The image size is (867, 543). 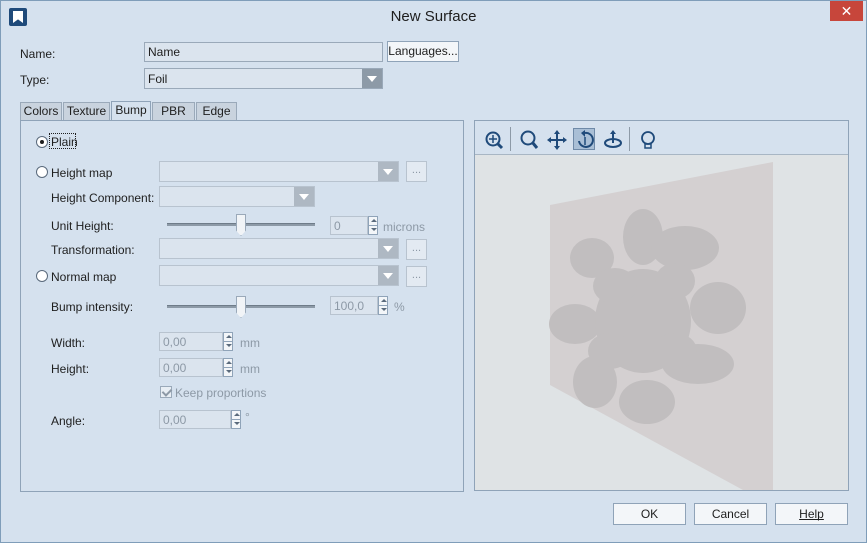 I want to click on plain-radio, so click(x=42, y=142).